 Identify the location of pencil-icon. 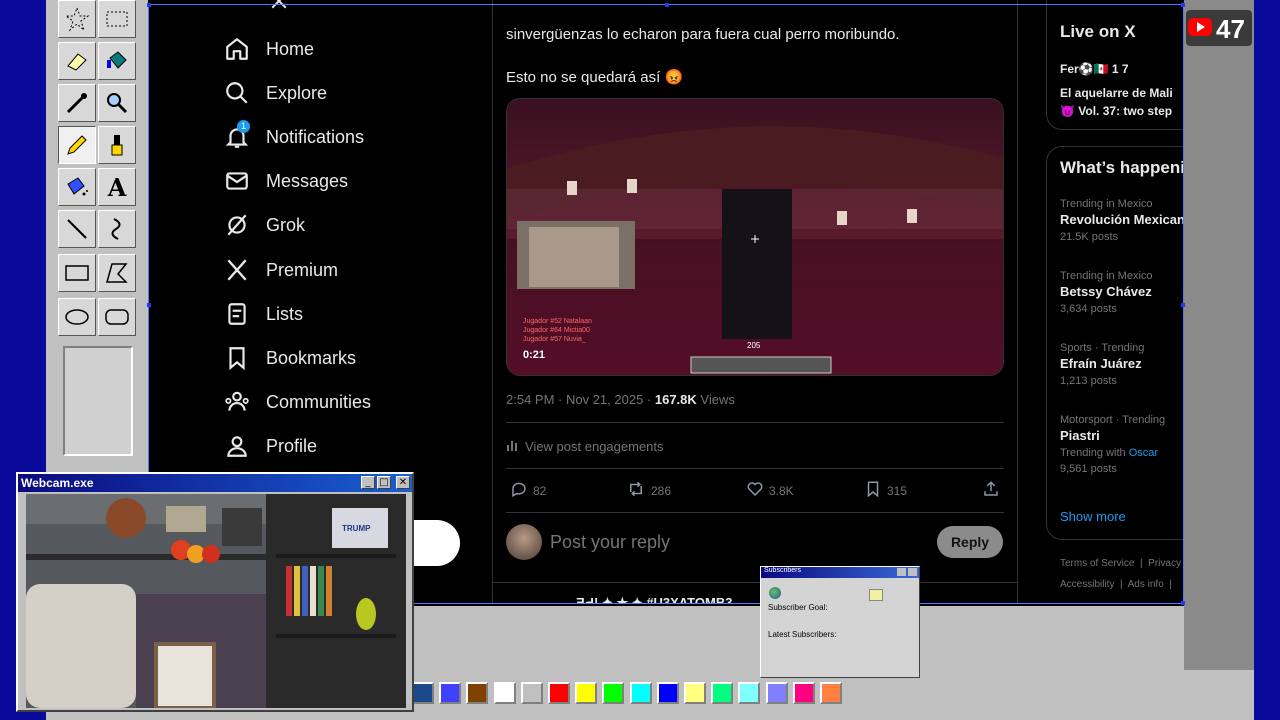
(77, 145).